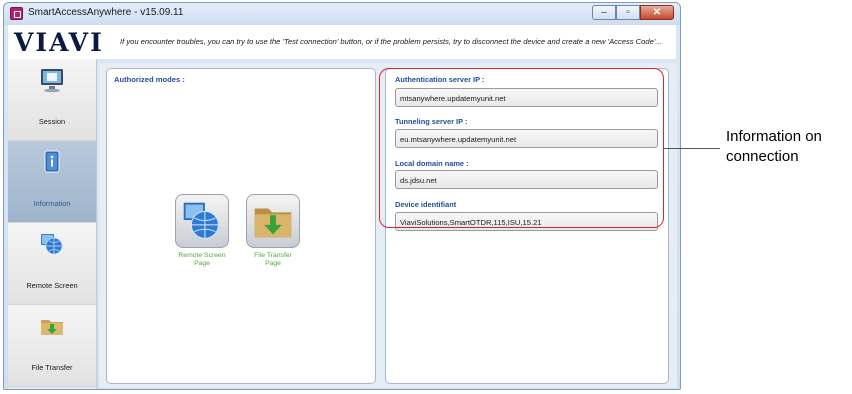 This screenshot has height=394, width=852. I want to click on mode-label-line: File Transfer, so click(273, 255).